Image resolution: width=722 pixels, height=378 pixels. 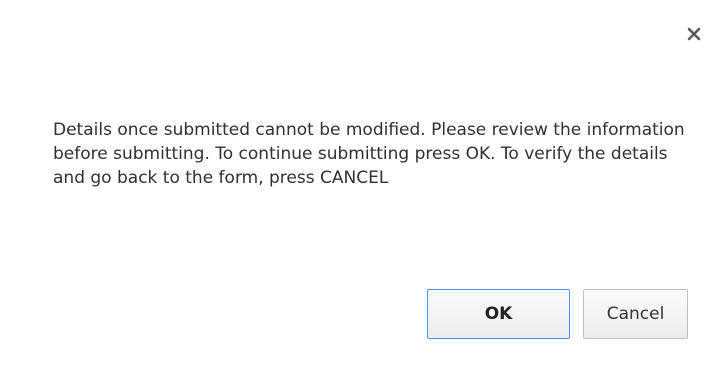 I want to click on cancel-button-label: Cancel, so click(x=635, y=314).